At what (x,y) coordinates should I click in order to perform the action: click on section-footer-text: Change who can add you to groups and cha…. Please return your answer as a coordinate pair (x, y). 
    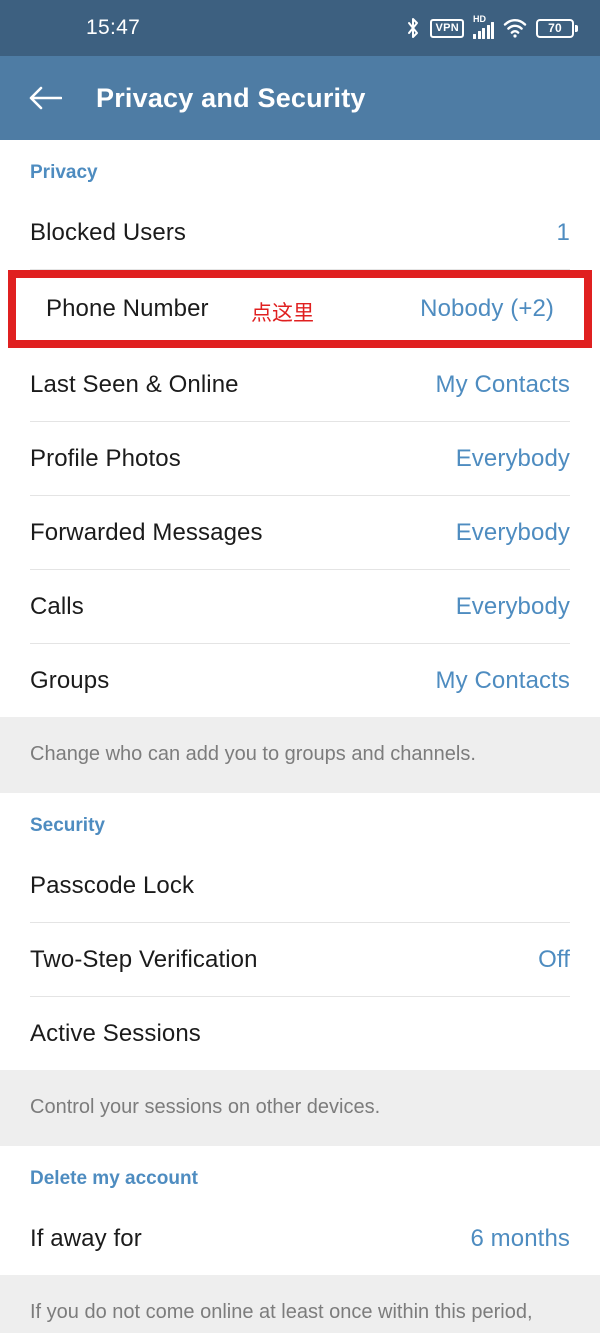
    Looking at the image, I should click on (253, 754).